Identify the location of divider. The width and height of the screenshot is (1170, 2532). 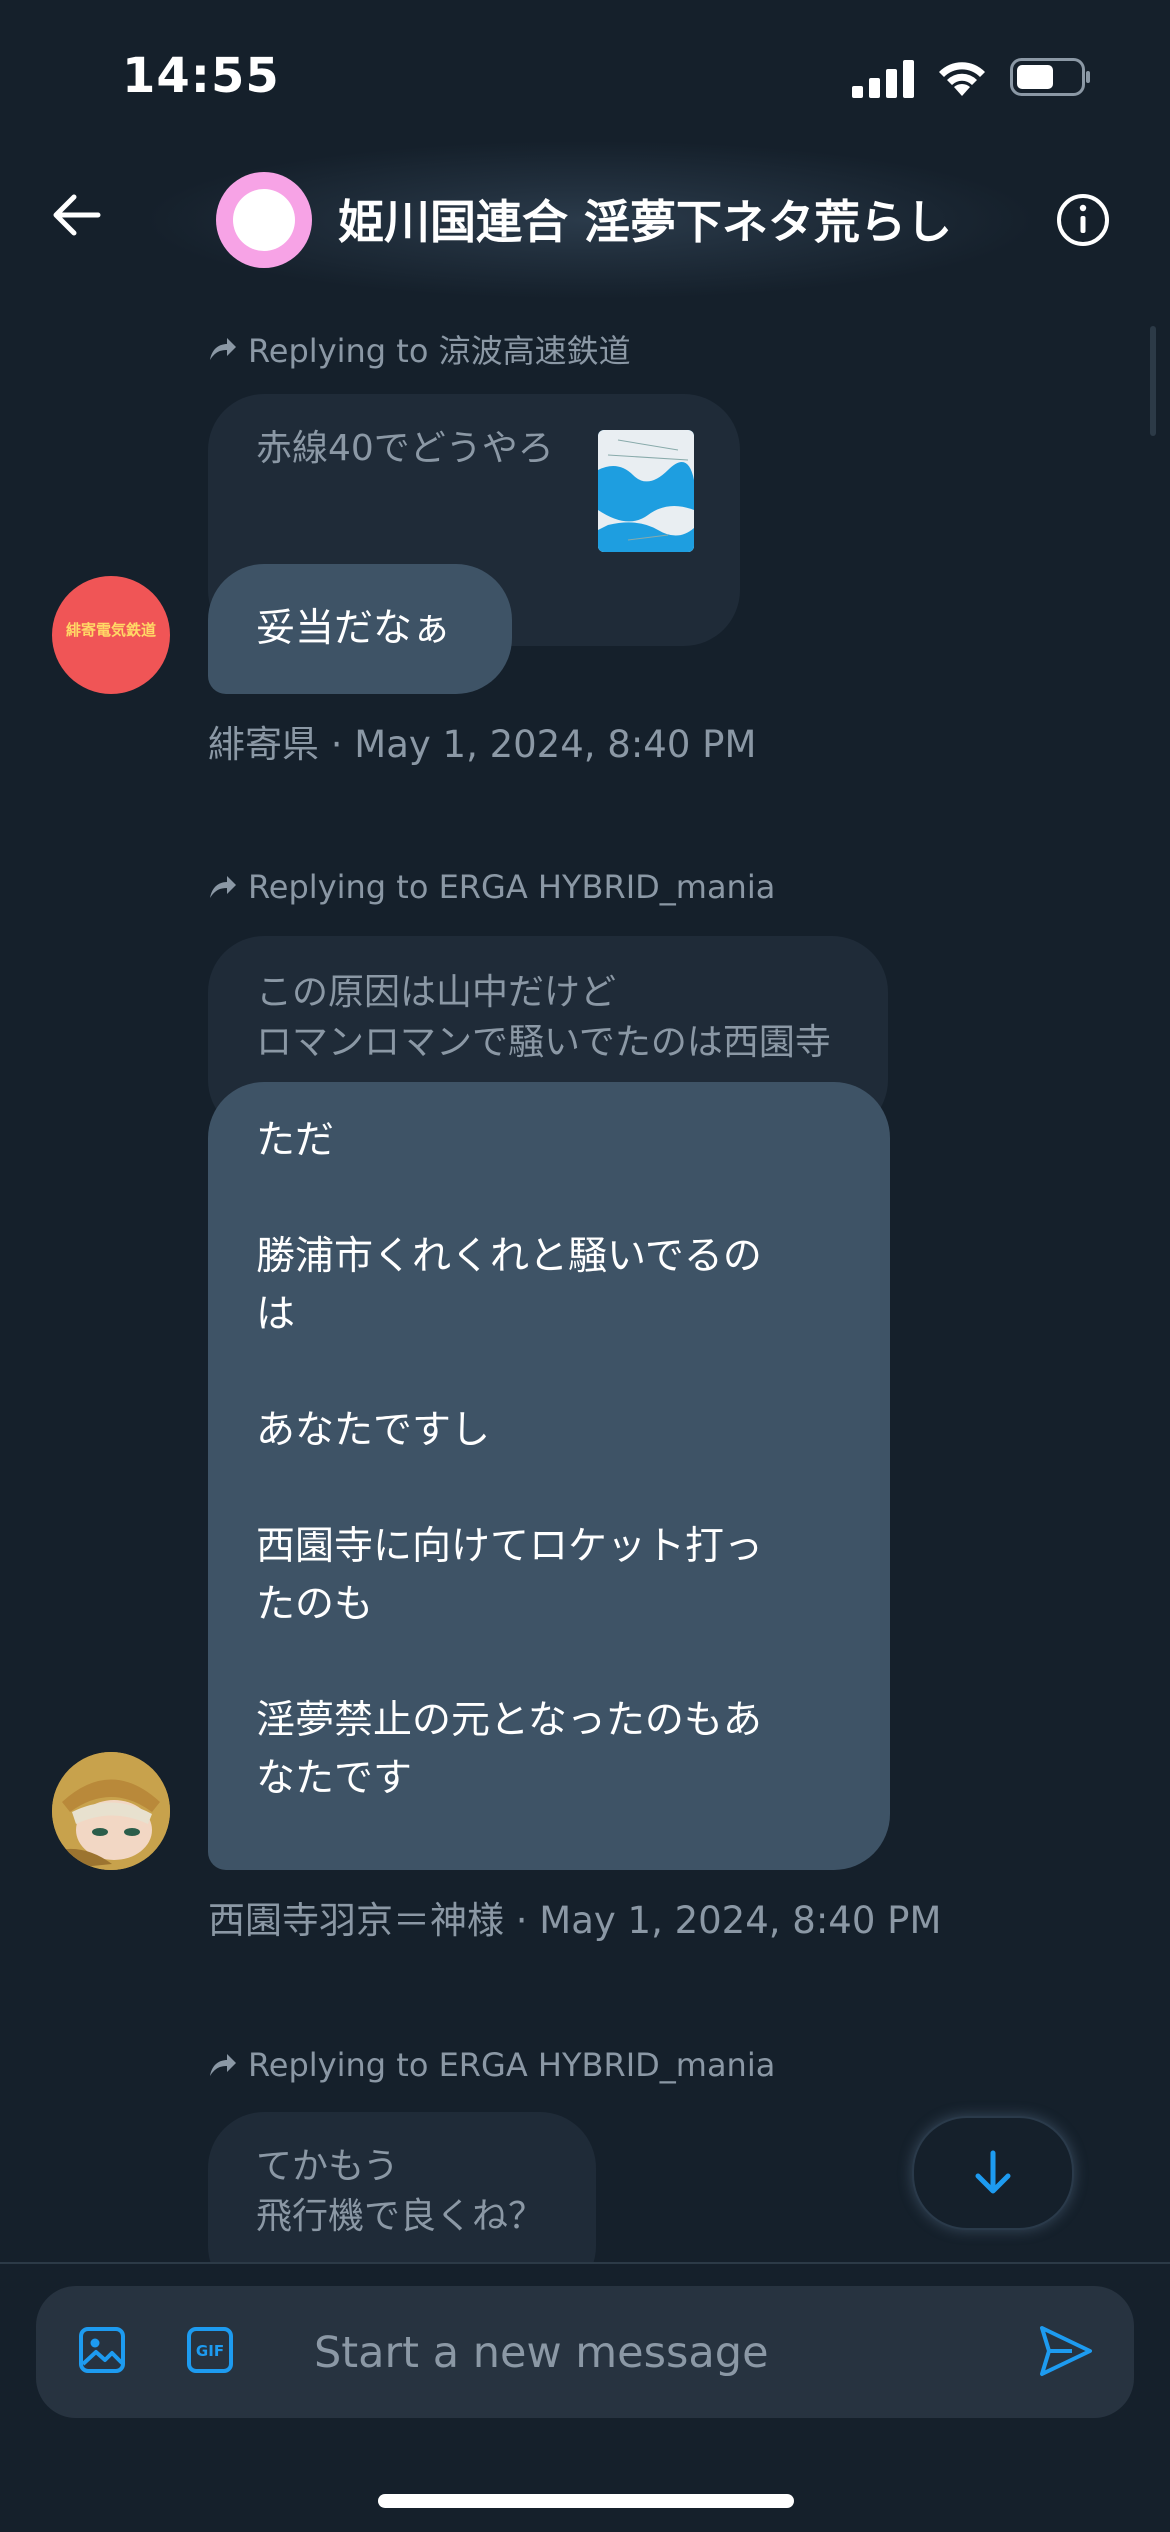
(585, 2263).